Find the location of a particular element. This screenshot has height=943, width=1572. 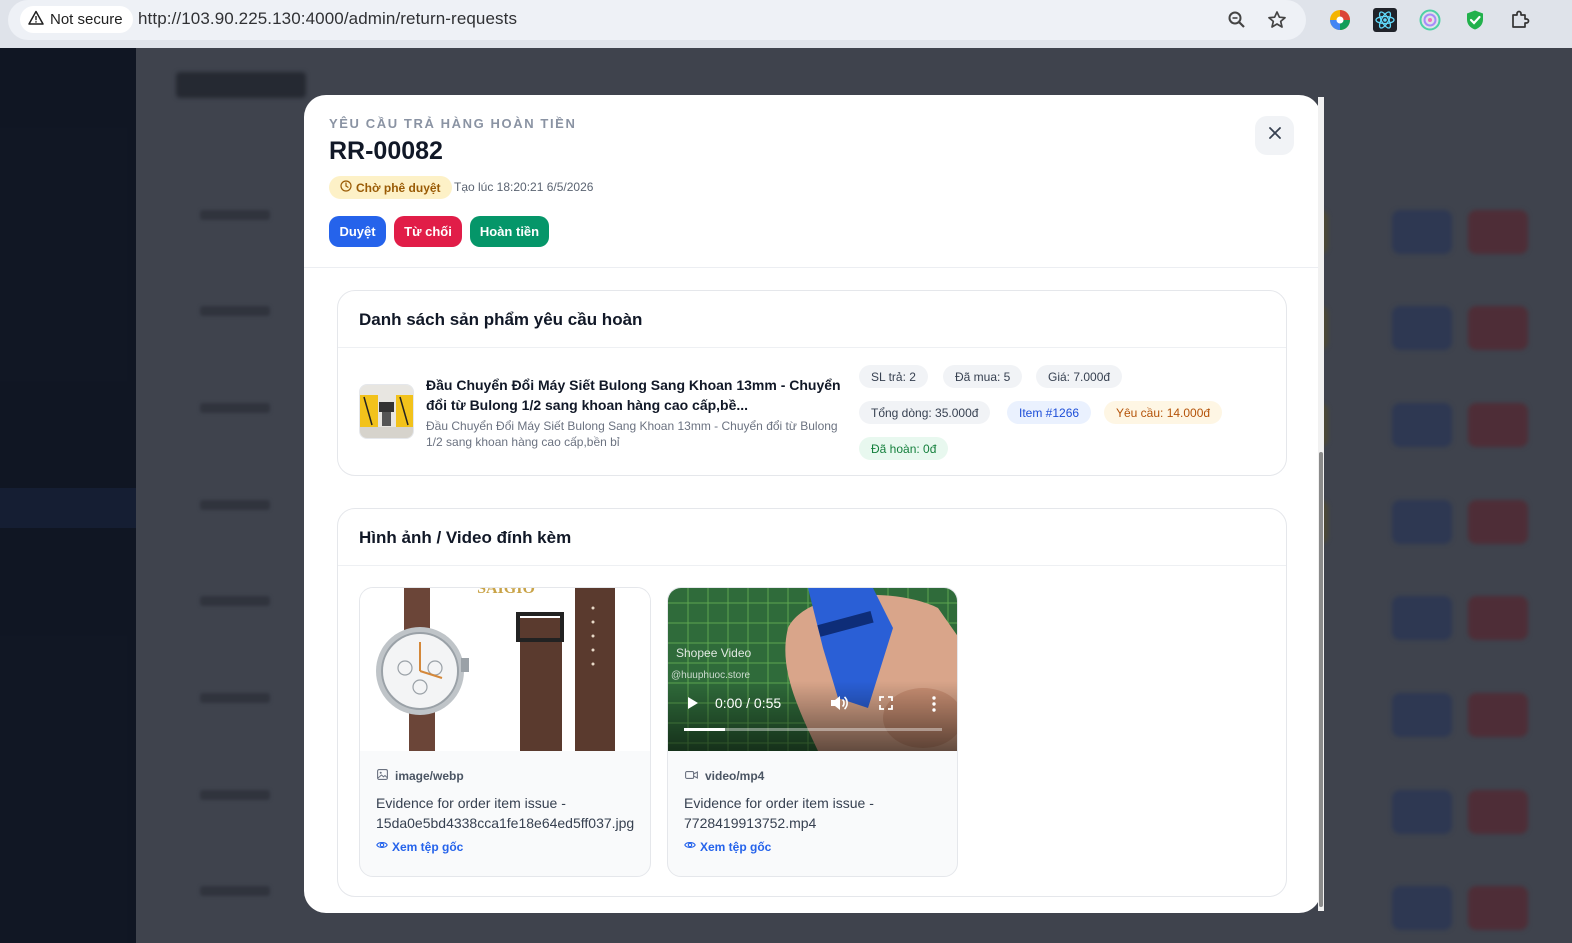

attachment-type: image/webp is located at coordinates (420, 776).